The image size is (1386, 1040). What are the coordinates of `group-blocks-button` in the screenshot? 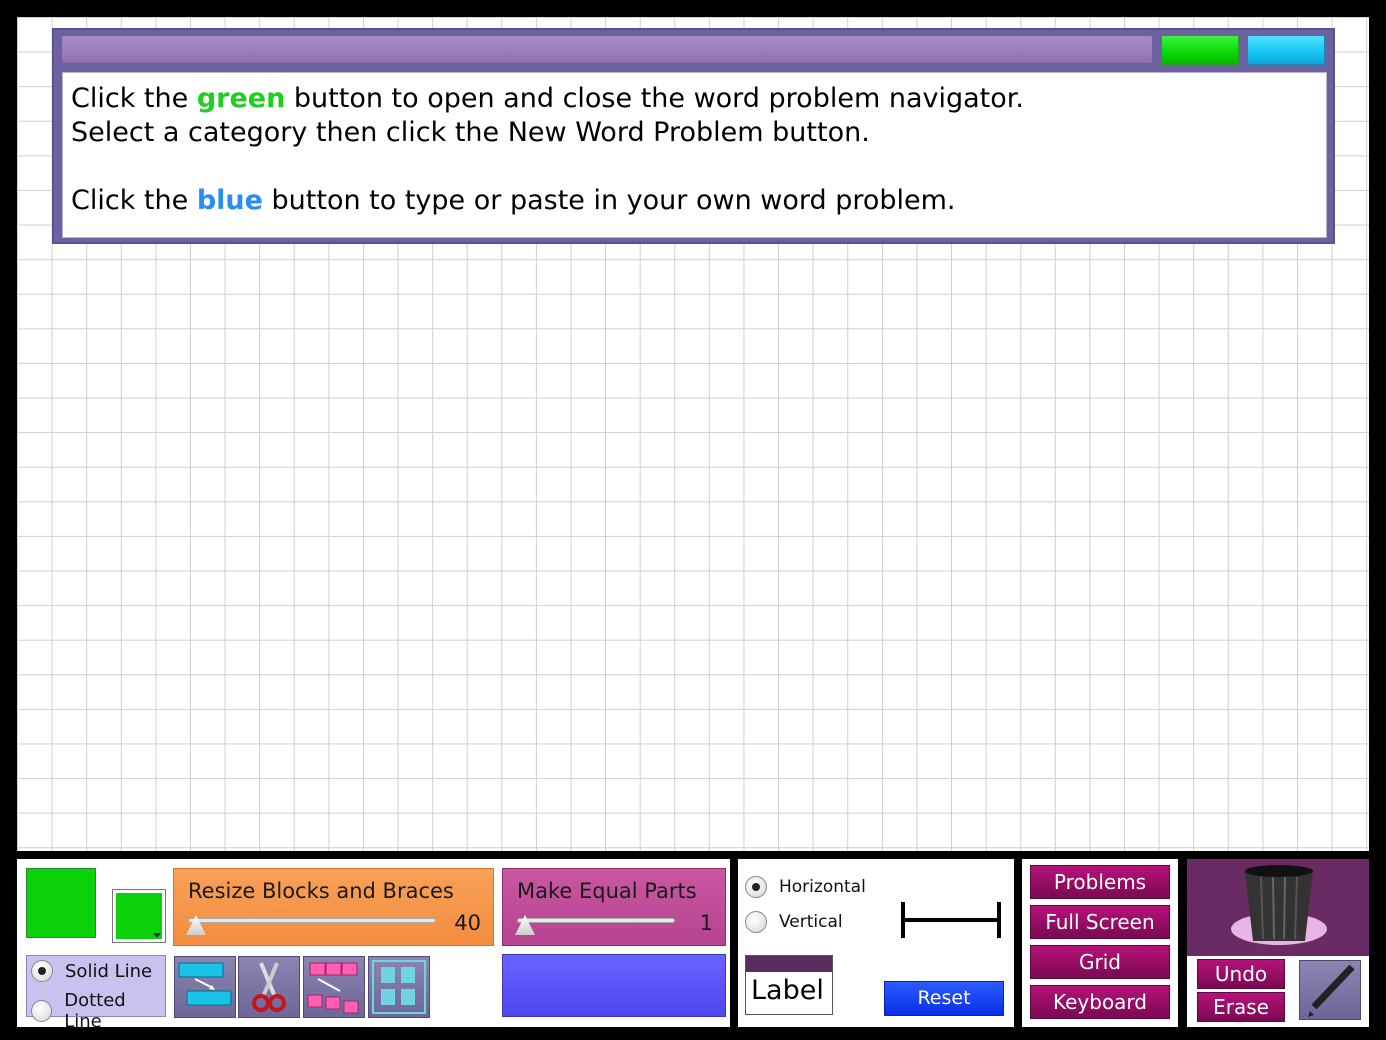 It's located at (399, 987).